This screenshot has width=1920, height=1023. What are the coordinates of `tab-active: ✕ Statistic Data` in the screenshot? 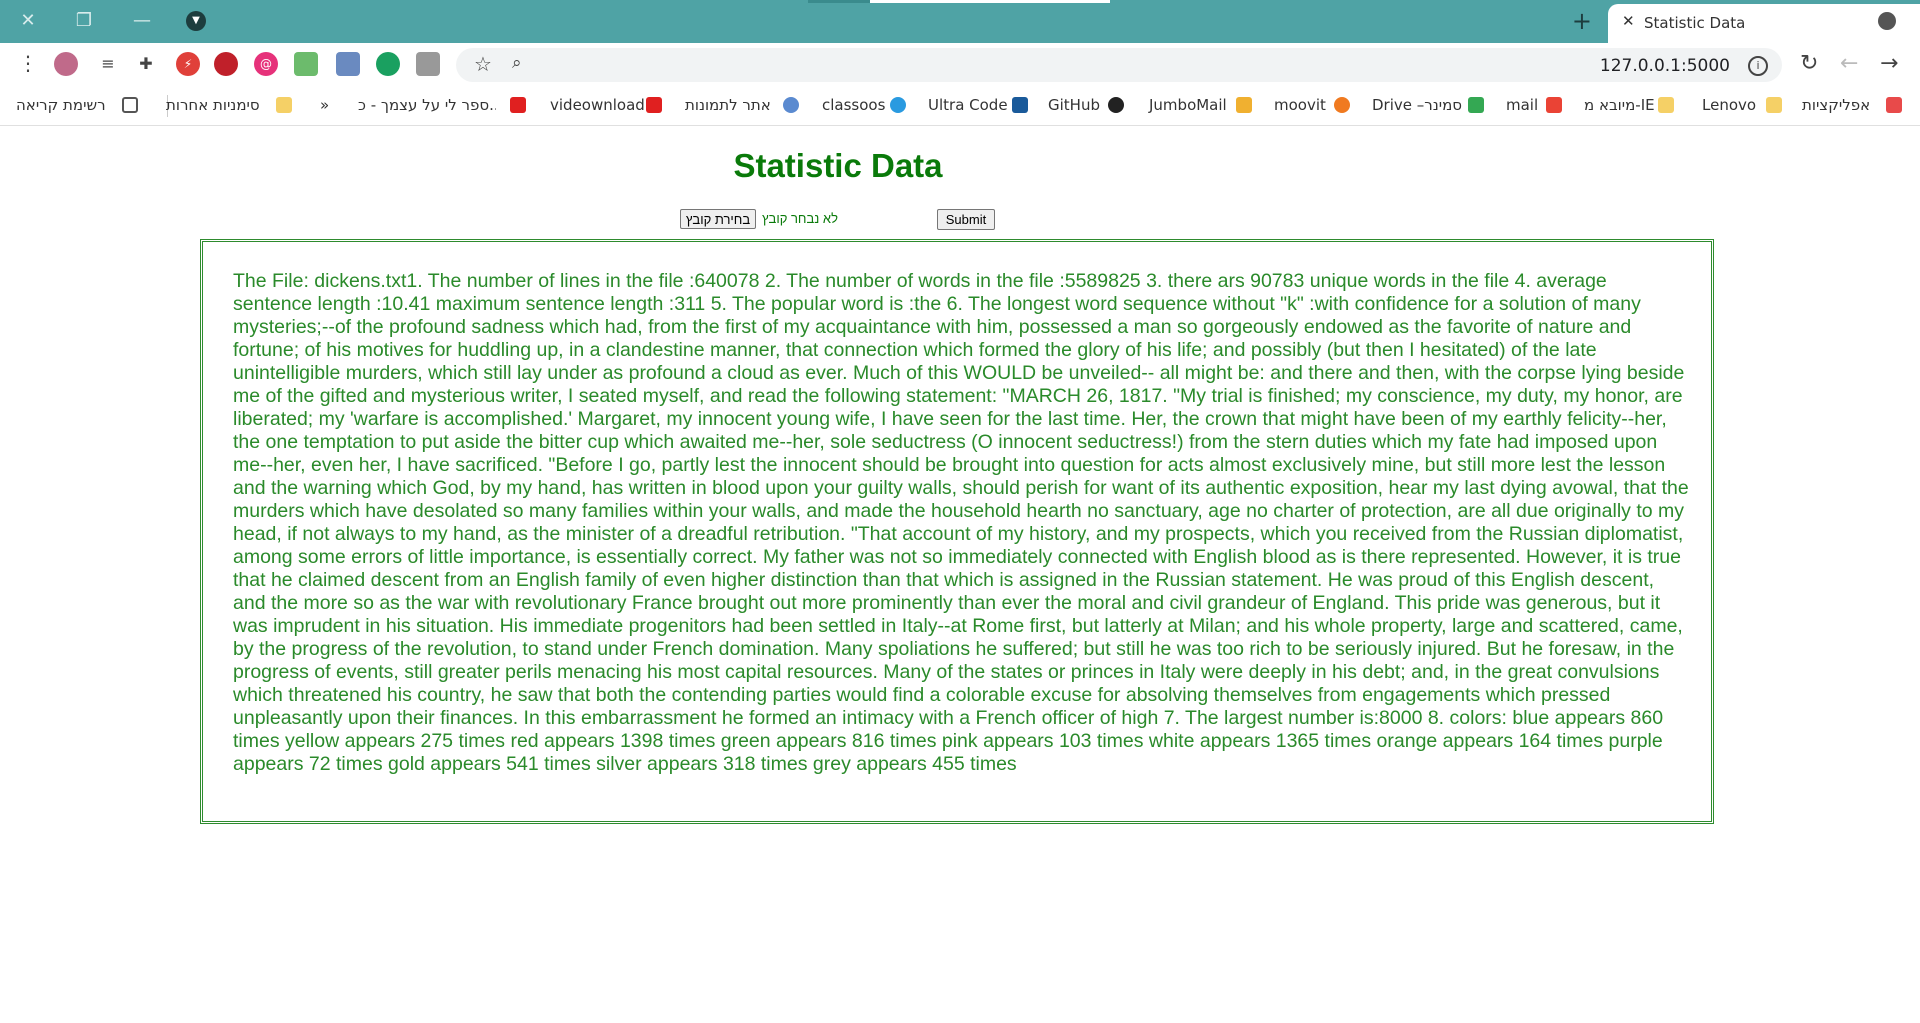 It's located at (1764, 23).